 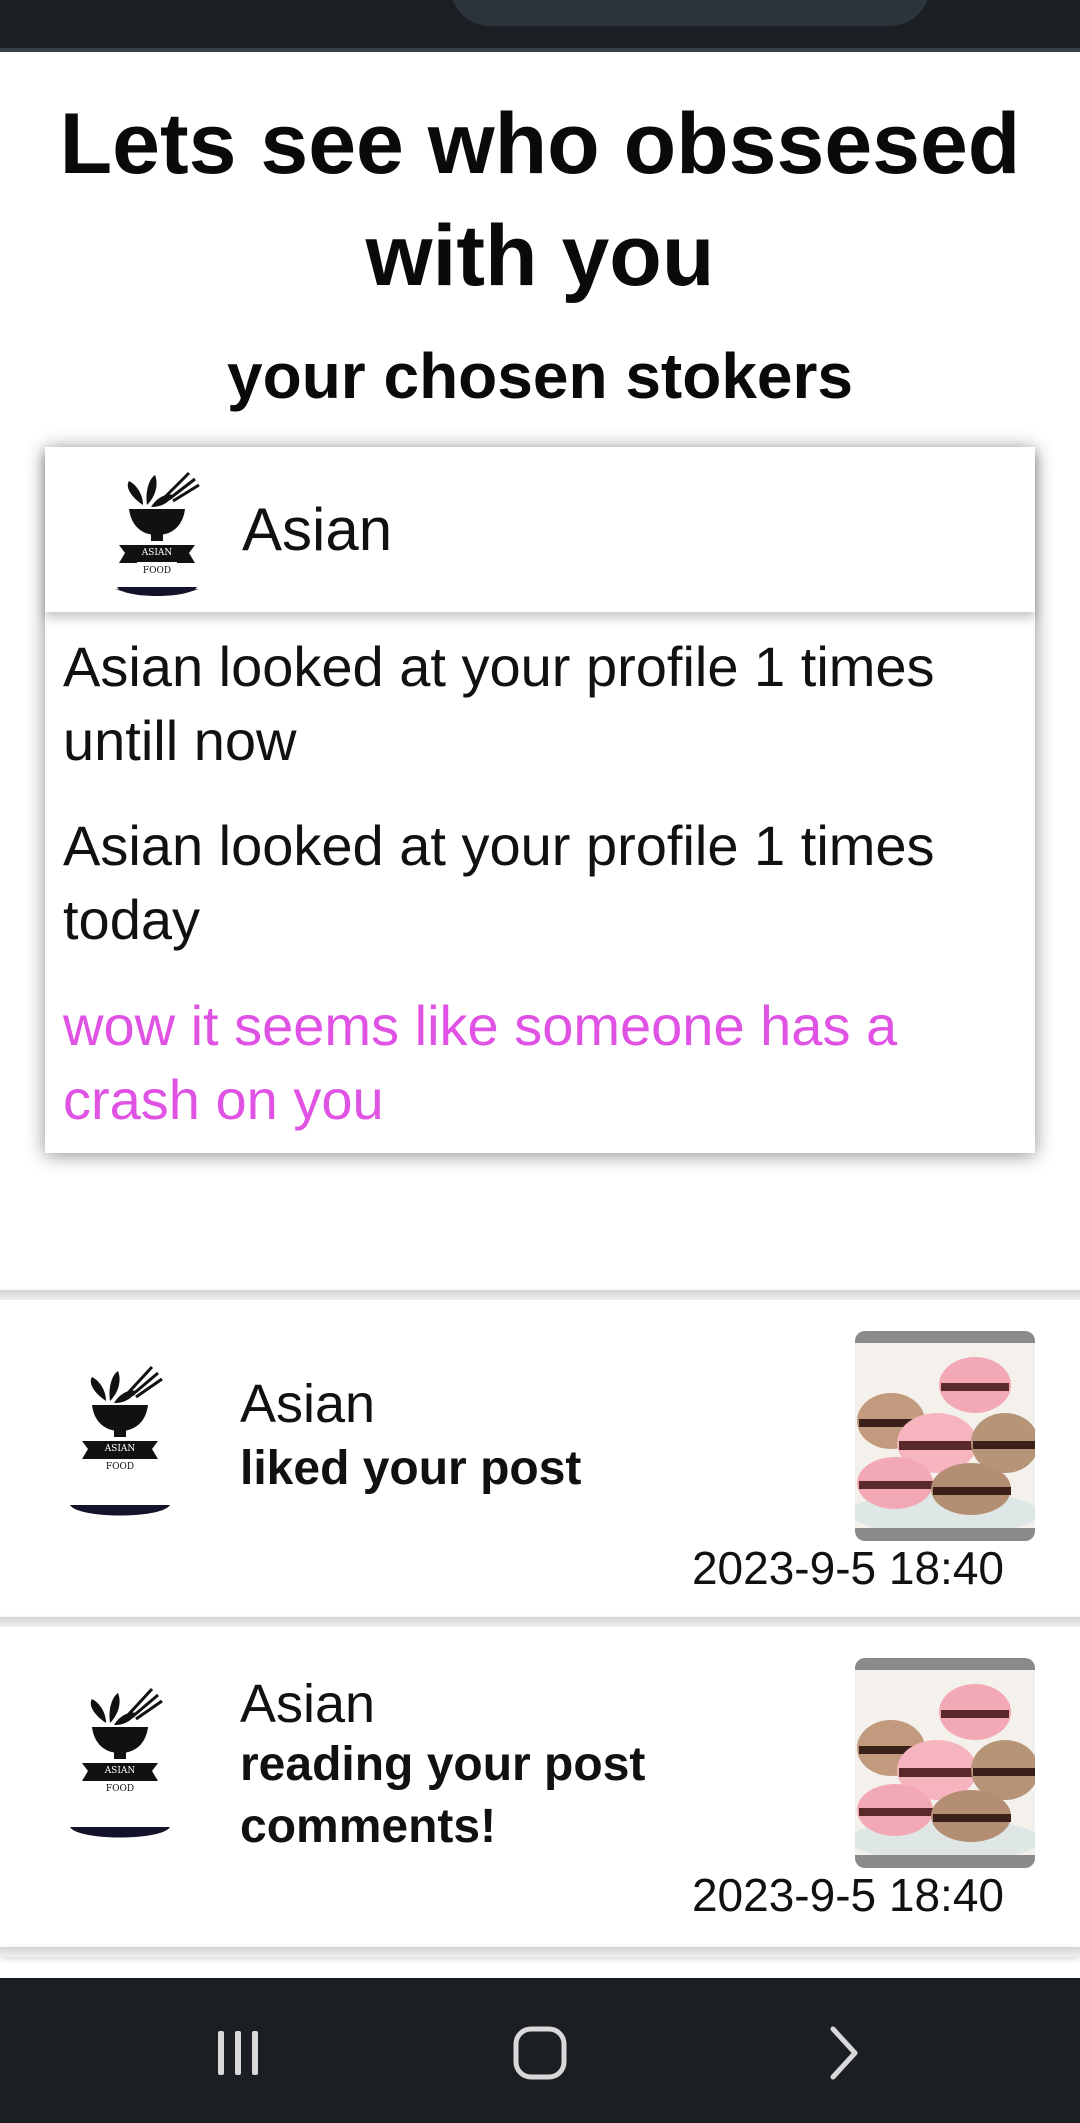 I want to click on recent-apps-icon, so click(x=238, y=2053).